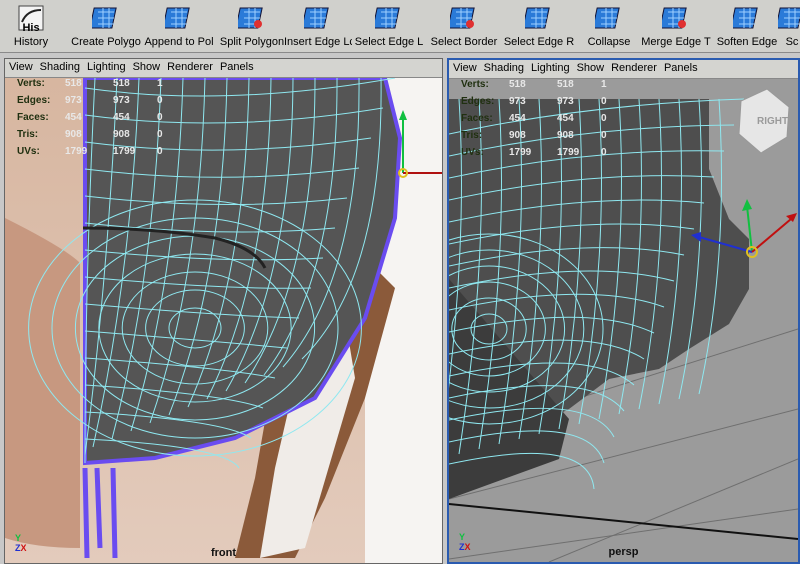 The image size is (800, 564). Describe the element at coordinates (590, 67) in the screenshot. I see `persp-menu-show: Show` at that location.